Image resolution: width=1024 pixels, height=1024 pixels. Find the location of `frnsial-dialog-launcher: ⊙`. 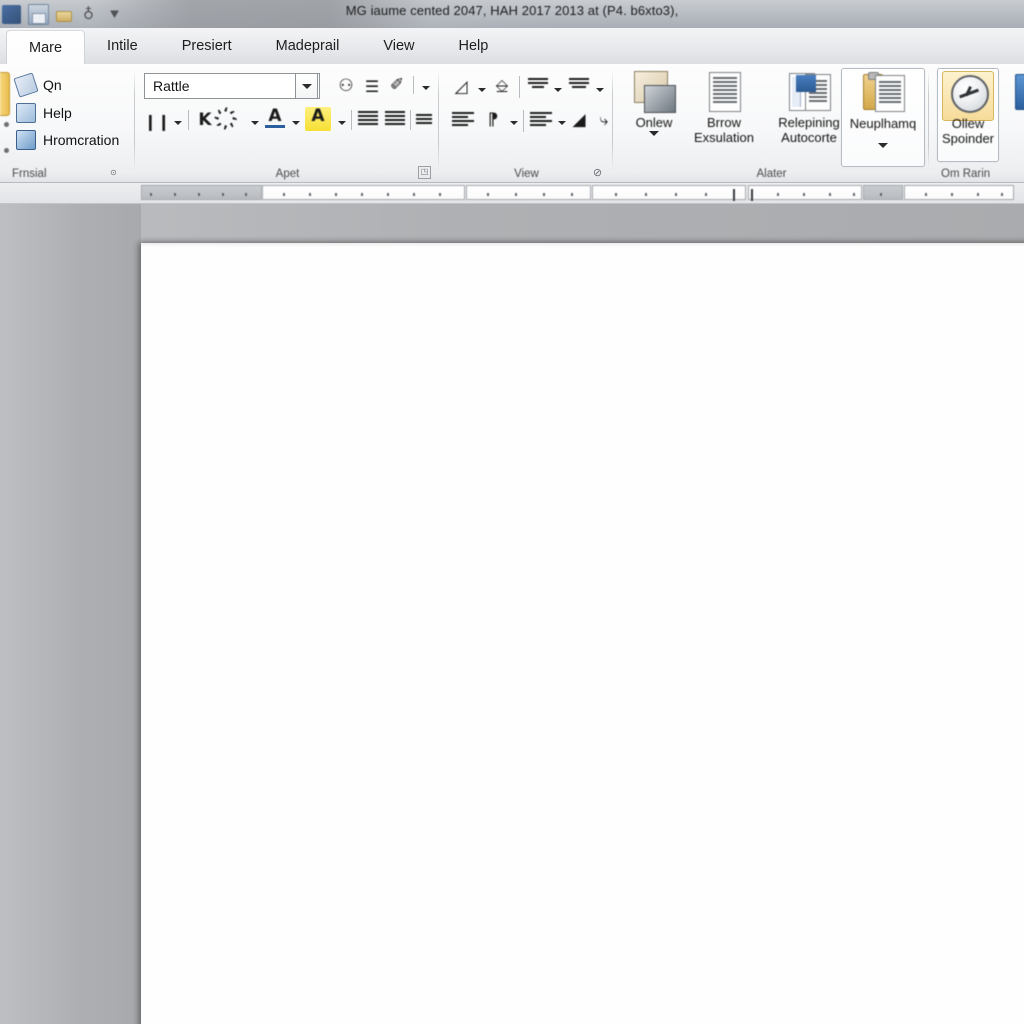

frnsial-dialog-launcher: ⊙ is located at coordinates (113, 173).